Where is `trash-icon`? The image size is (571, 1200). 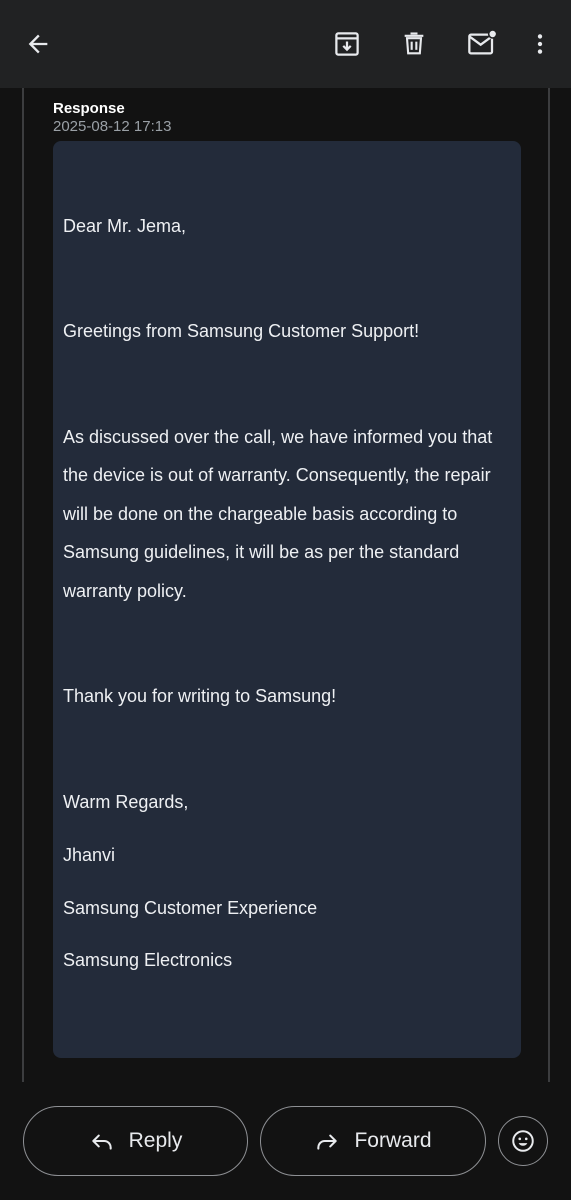 trash-icon is located at coordinates (414, 43).